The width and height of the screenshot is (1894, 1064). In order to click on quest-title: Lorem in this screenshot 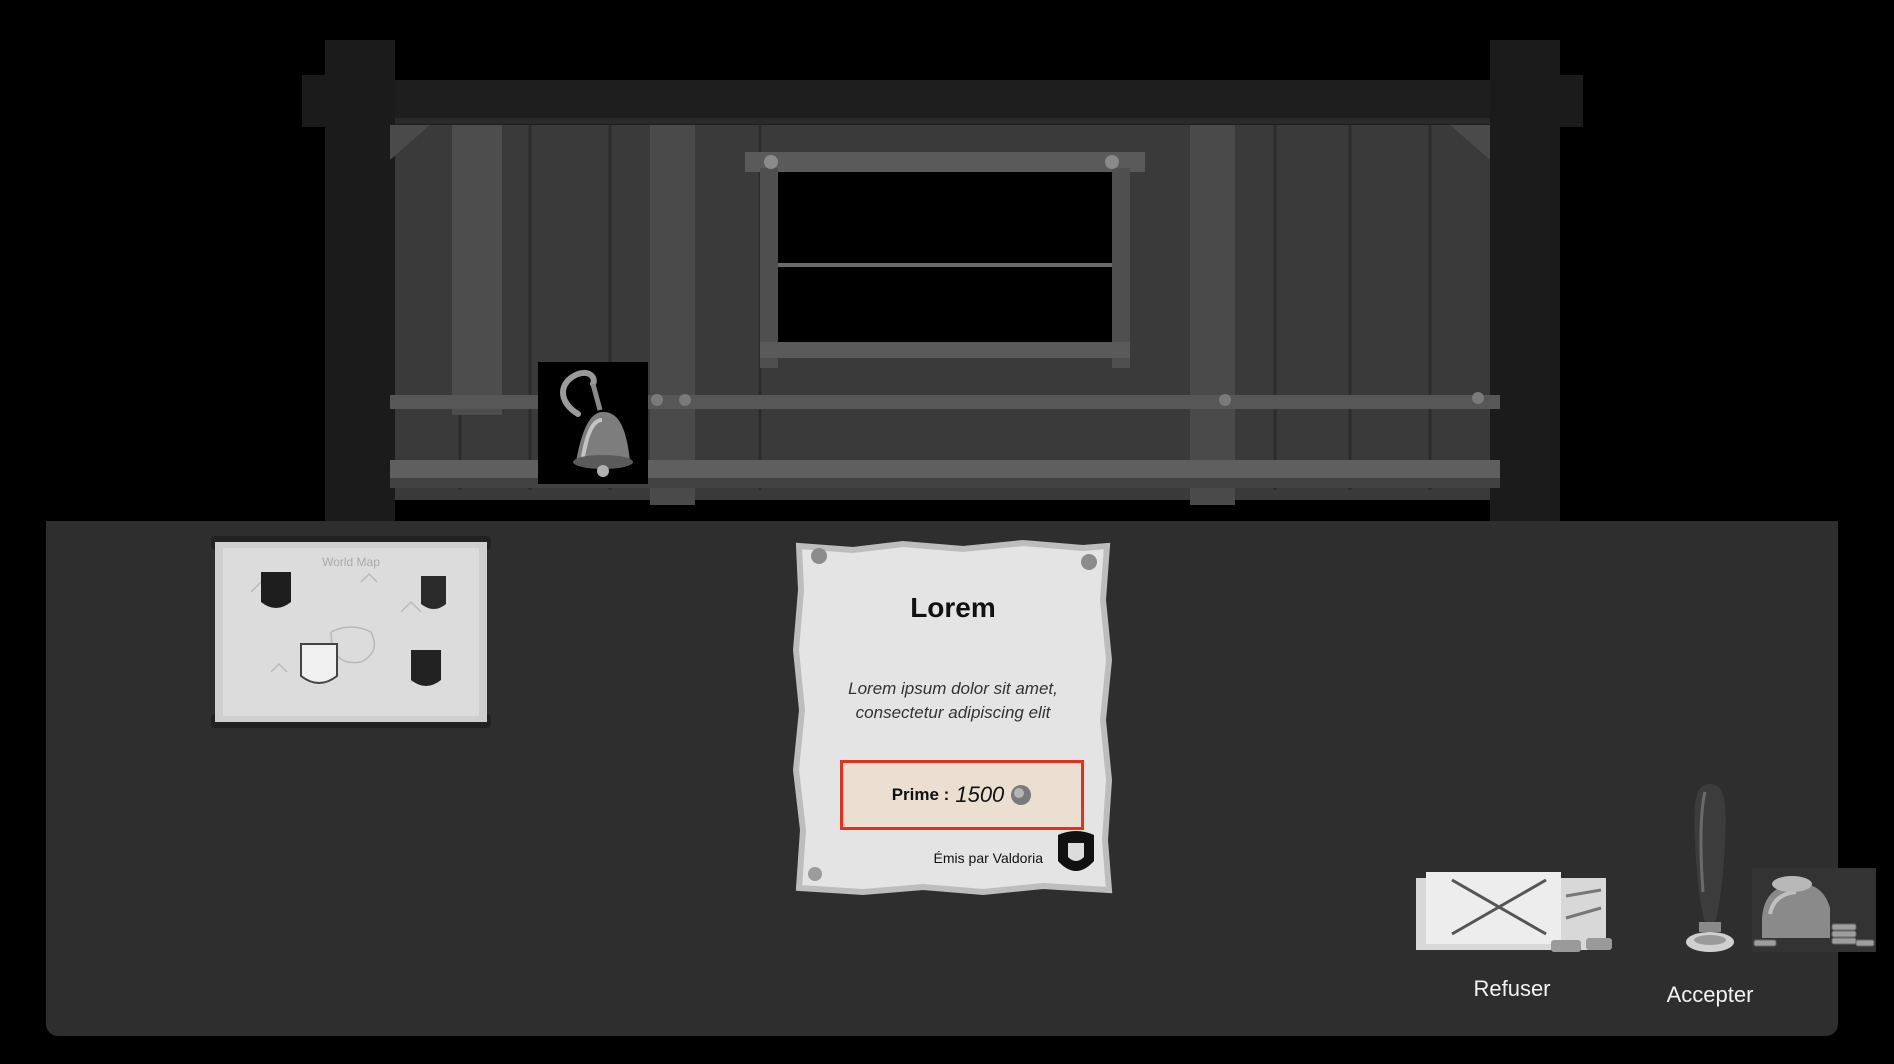, I will do `click(953, 607)`.